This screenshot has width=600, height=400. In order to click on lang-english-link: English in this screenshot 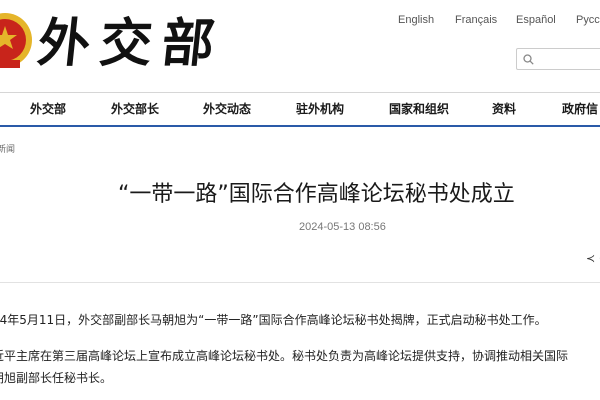, I will do `click(416, 20)`.